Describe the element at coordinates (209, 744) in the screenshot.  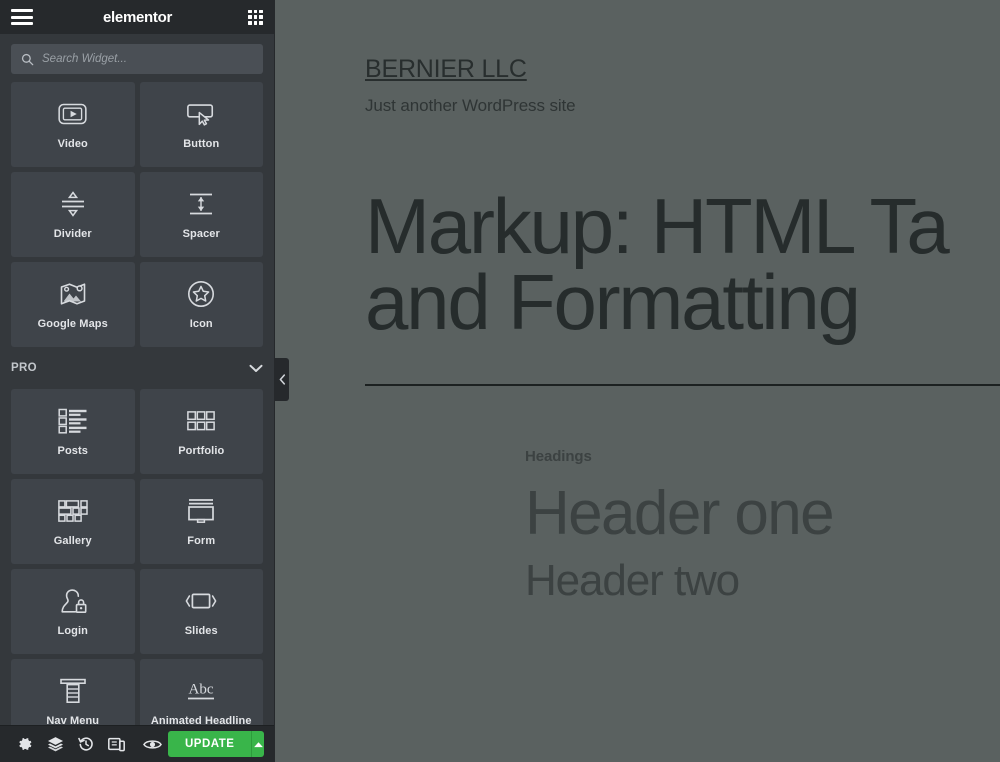
I see `update-button: UPDATE` at that location.